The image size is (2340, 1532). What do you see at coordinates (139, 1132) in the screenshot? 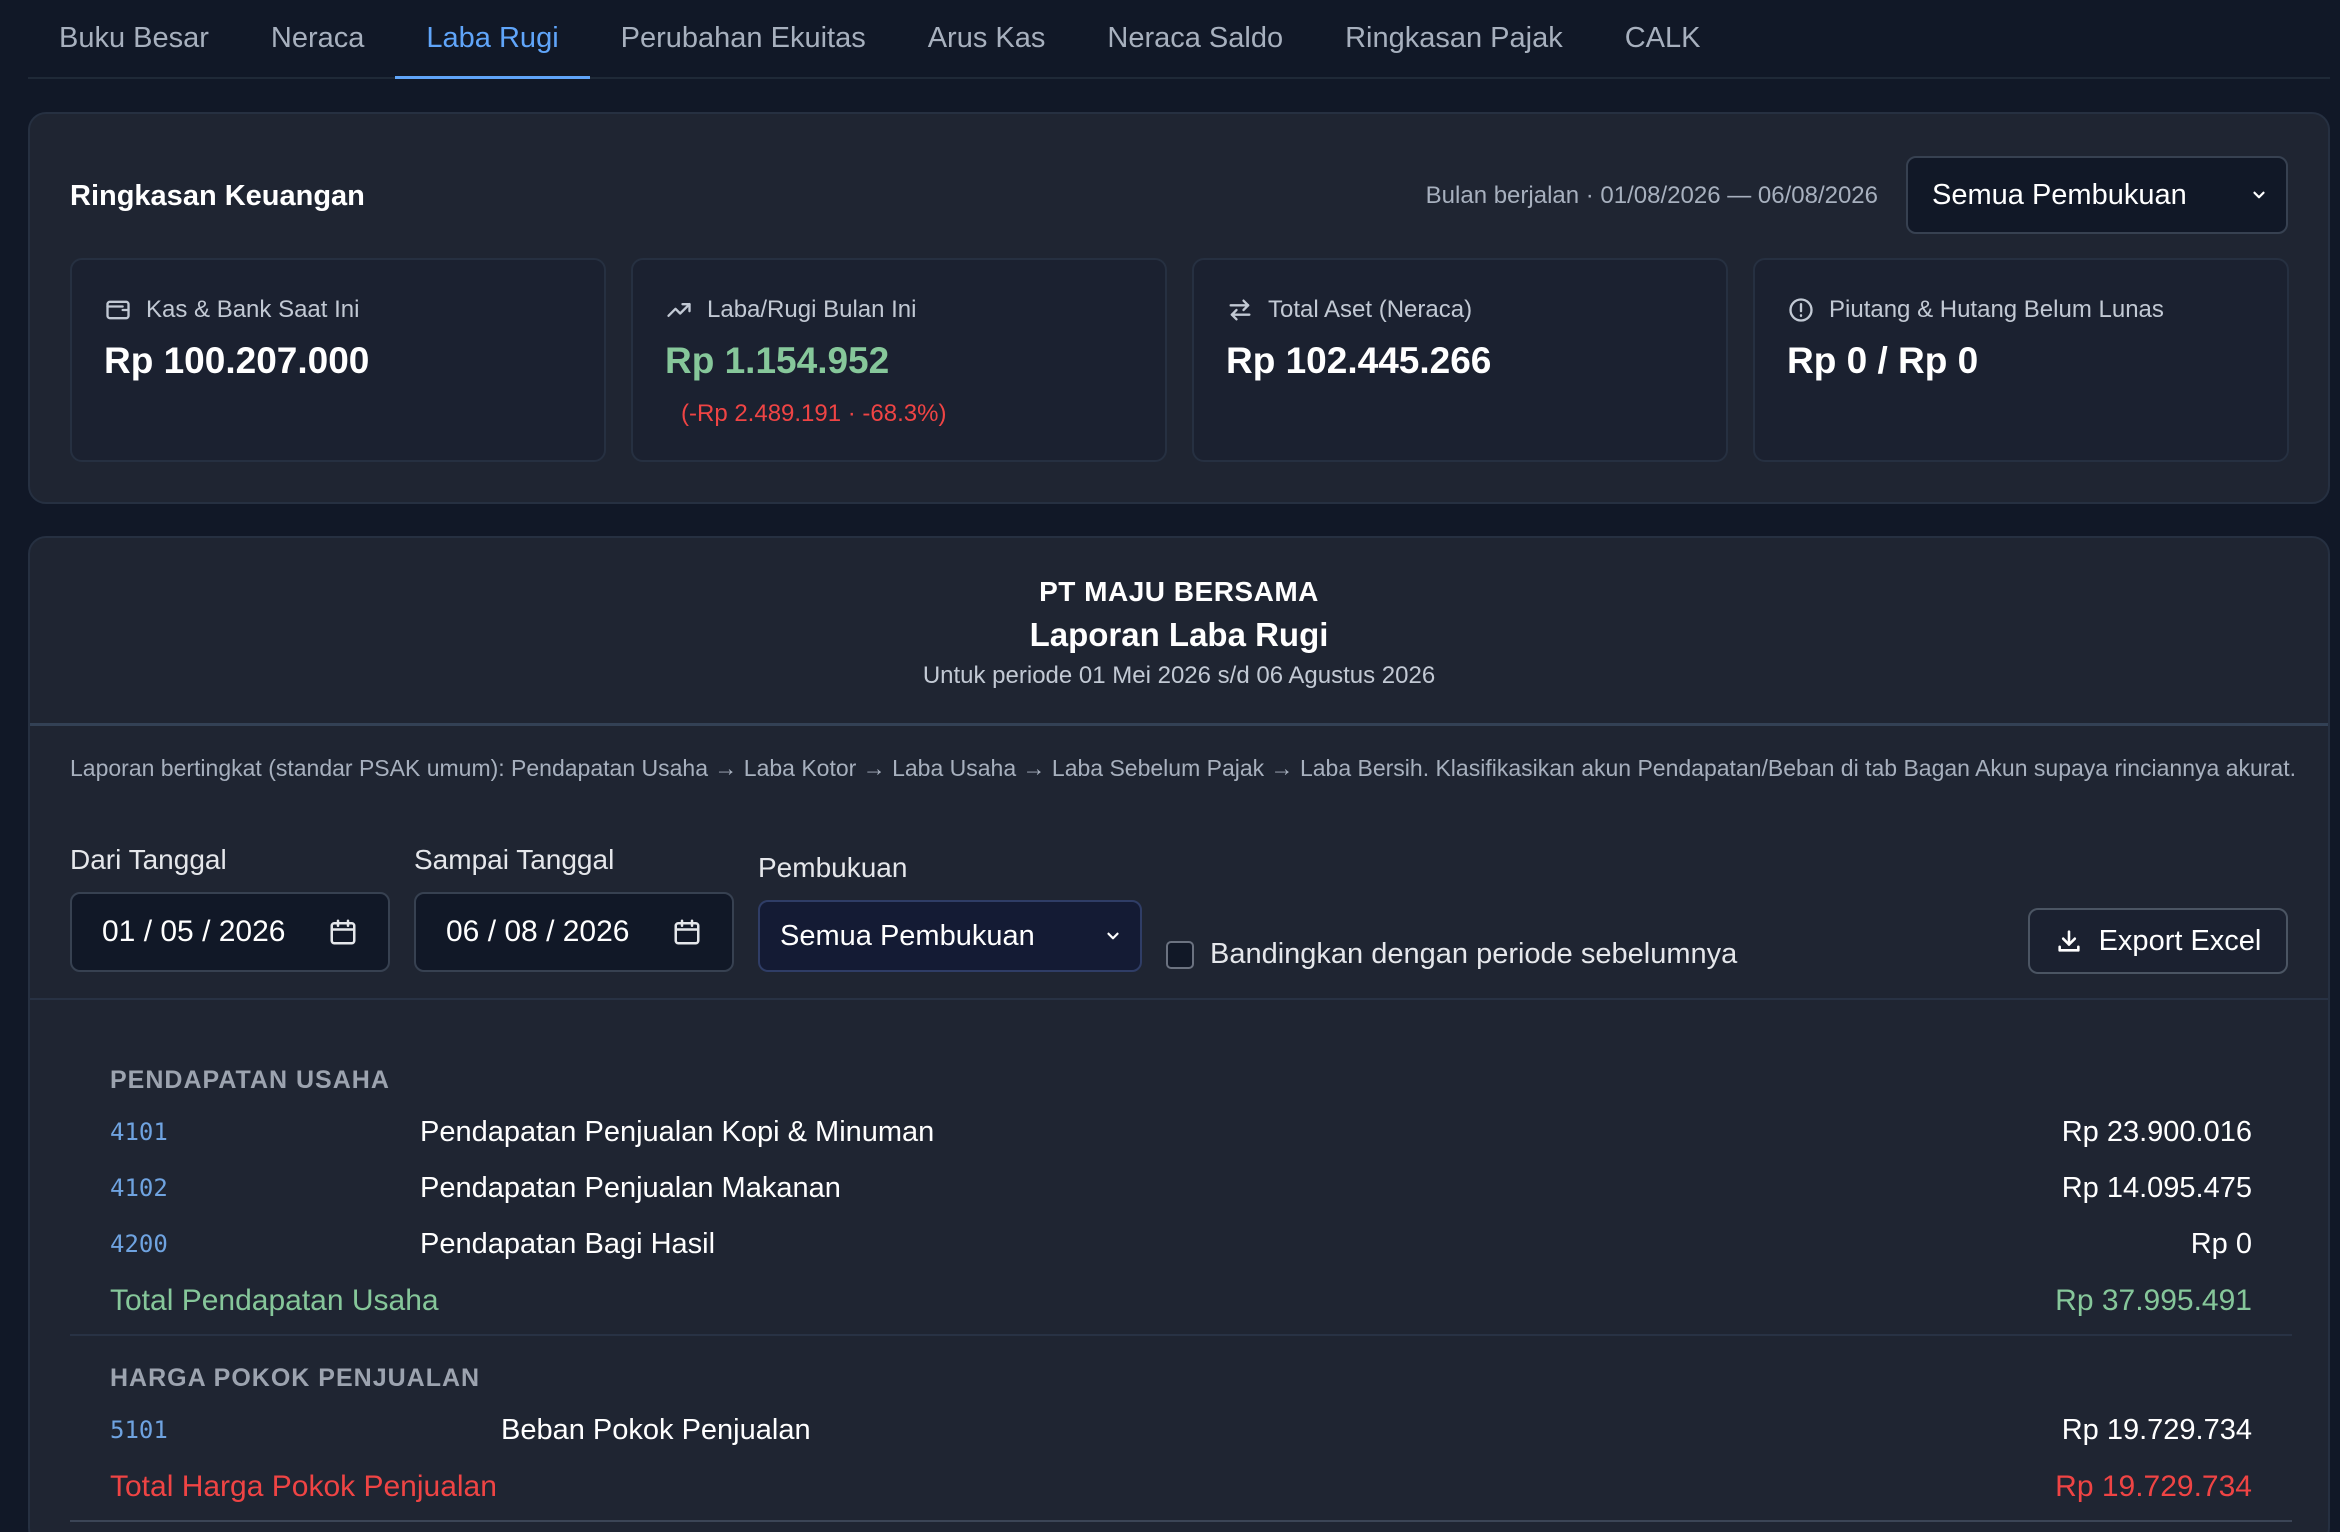
I see `account-code: 4101` at bounding box center [139, 1132].